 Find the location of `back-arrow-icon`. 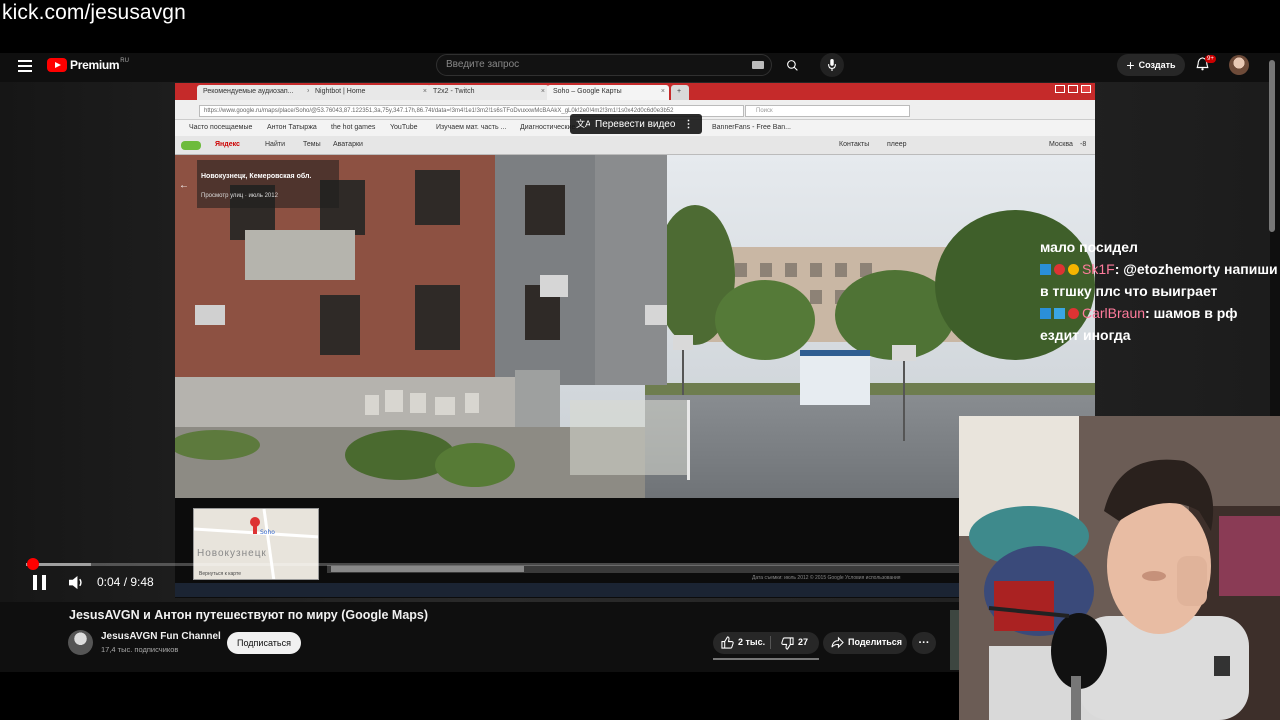

back-arrow-icon is located at coordinates (191, 145).